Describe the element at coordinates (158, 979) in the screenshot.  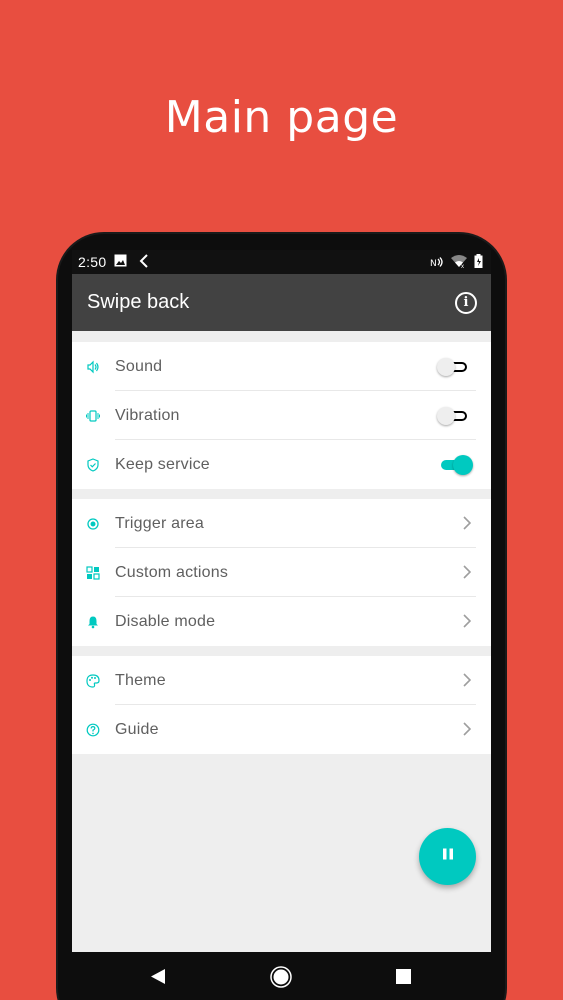
I see `back-icon` at that location.